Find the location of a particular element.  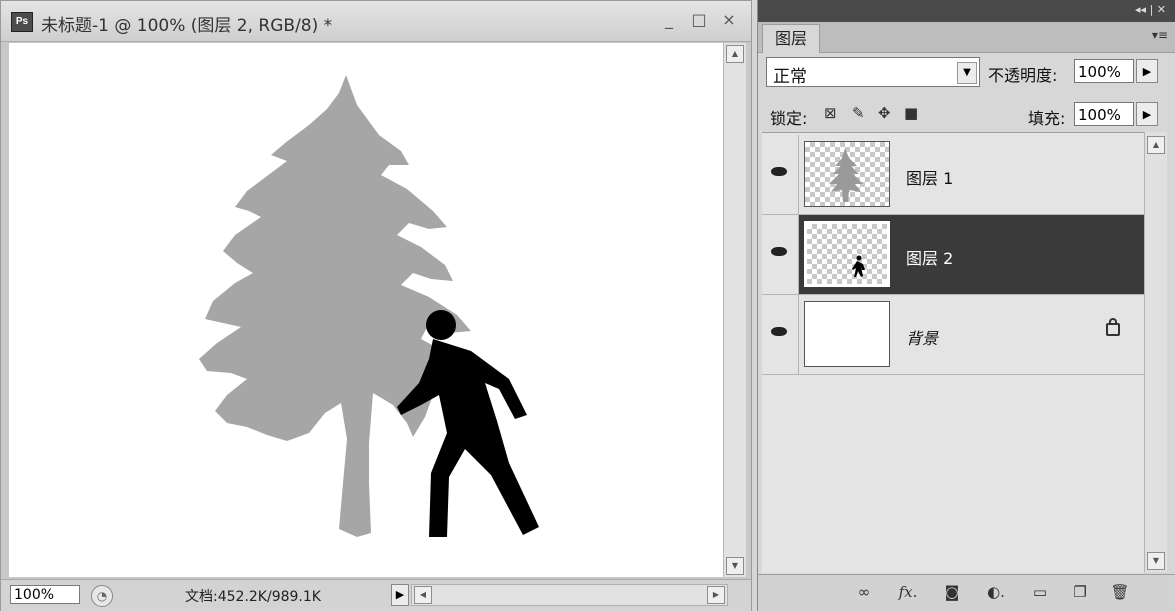

mask-icon: ◙ is located at coordinates (952, 592).